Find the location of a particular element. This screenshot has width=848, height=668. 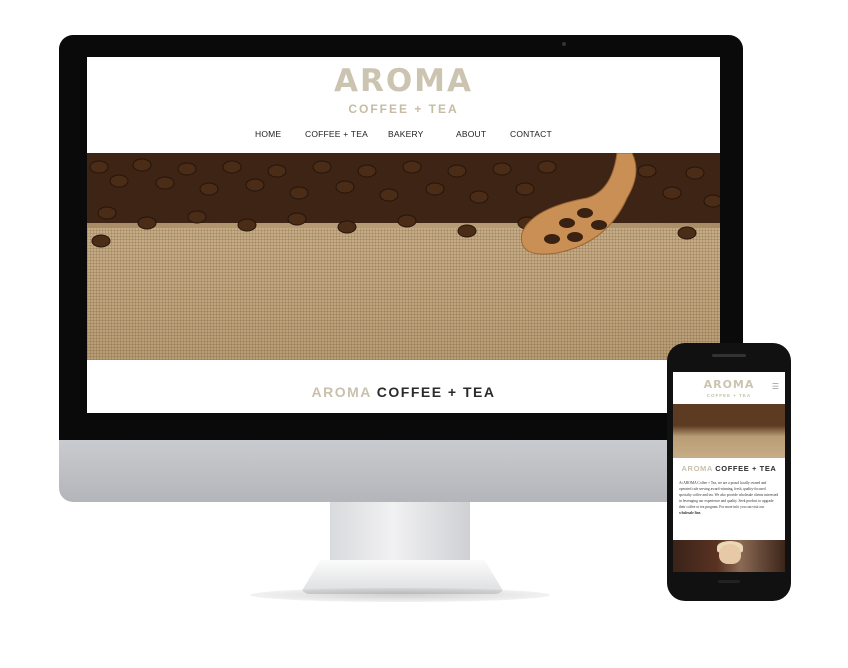

site-logo: AROMA is located at coordinates (403, 81).